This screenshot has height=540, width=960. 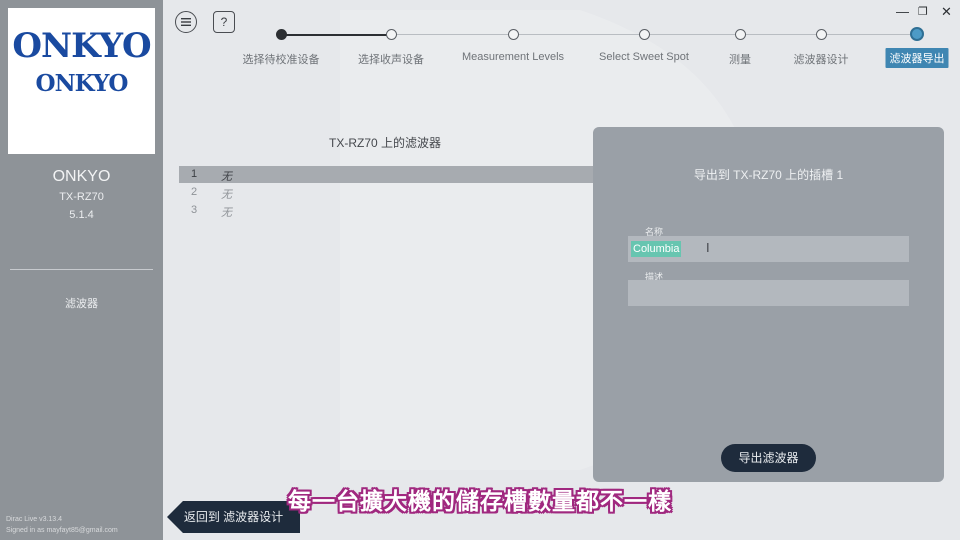 What do you see at coordinates (480, 502) in the screenshot?
I see `video-subtitle: 每一台擴大機的儲存槽數量都不一樣` at bounding box center [480, 502].